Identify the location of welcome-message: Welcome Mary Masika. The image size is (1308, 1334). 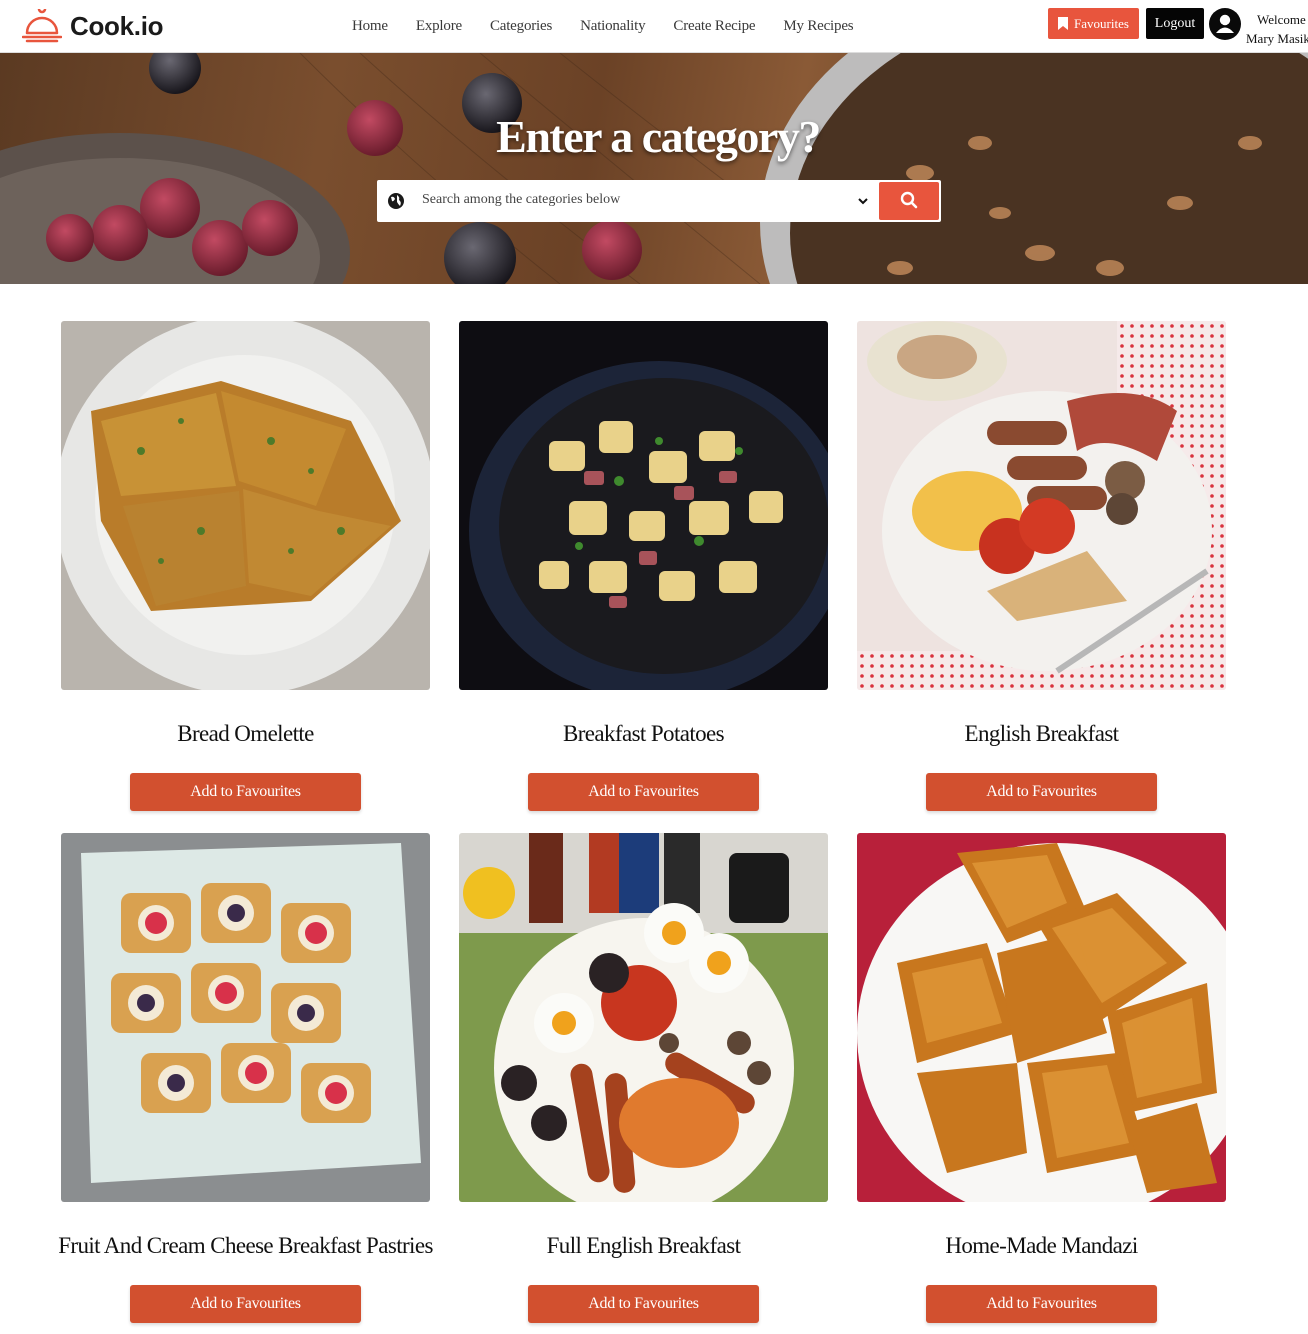
(1277, 29).